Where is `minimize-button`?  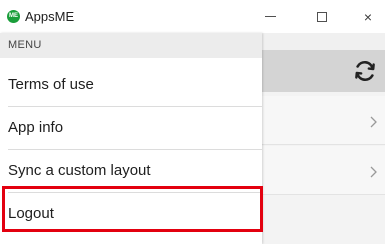 minimize-button is located at coordinates (270, 16).